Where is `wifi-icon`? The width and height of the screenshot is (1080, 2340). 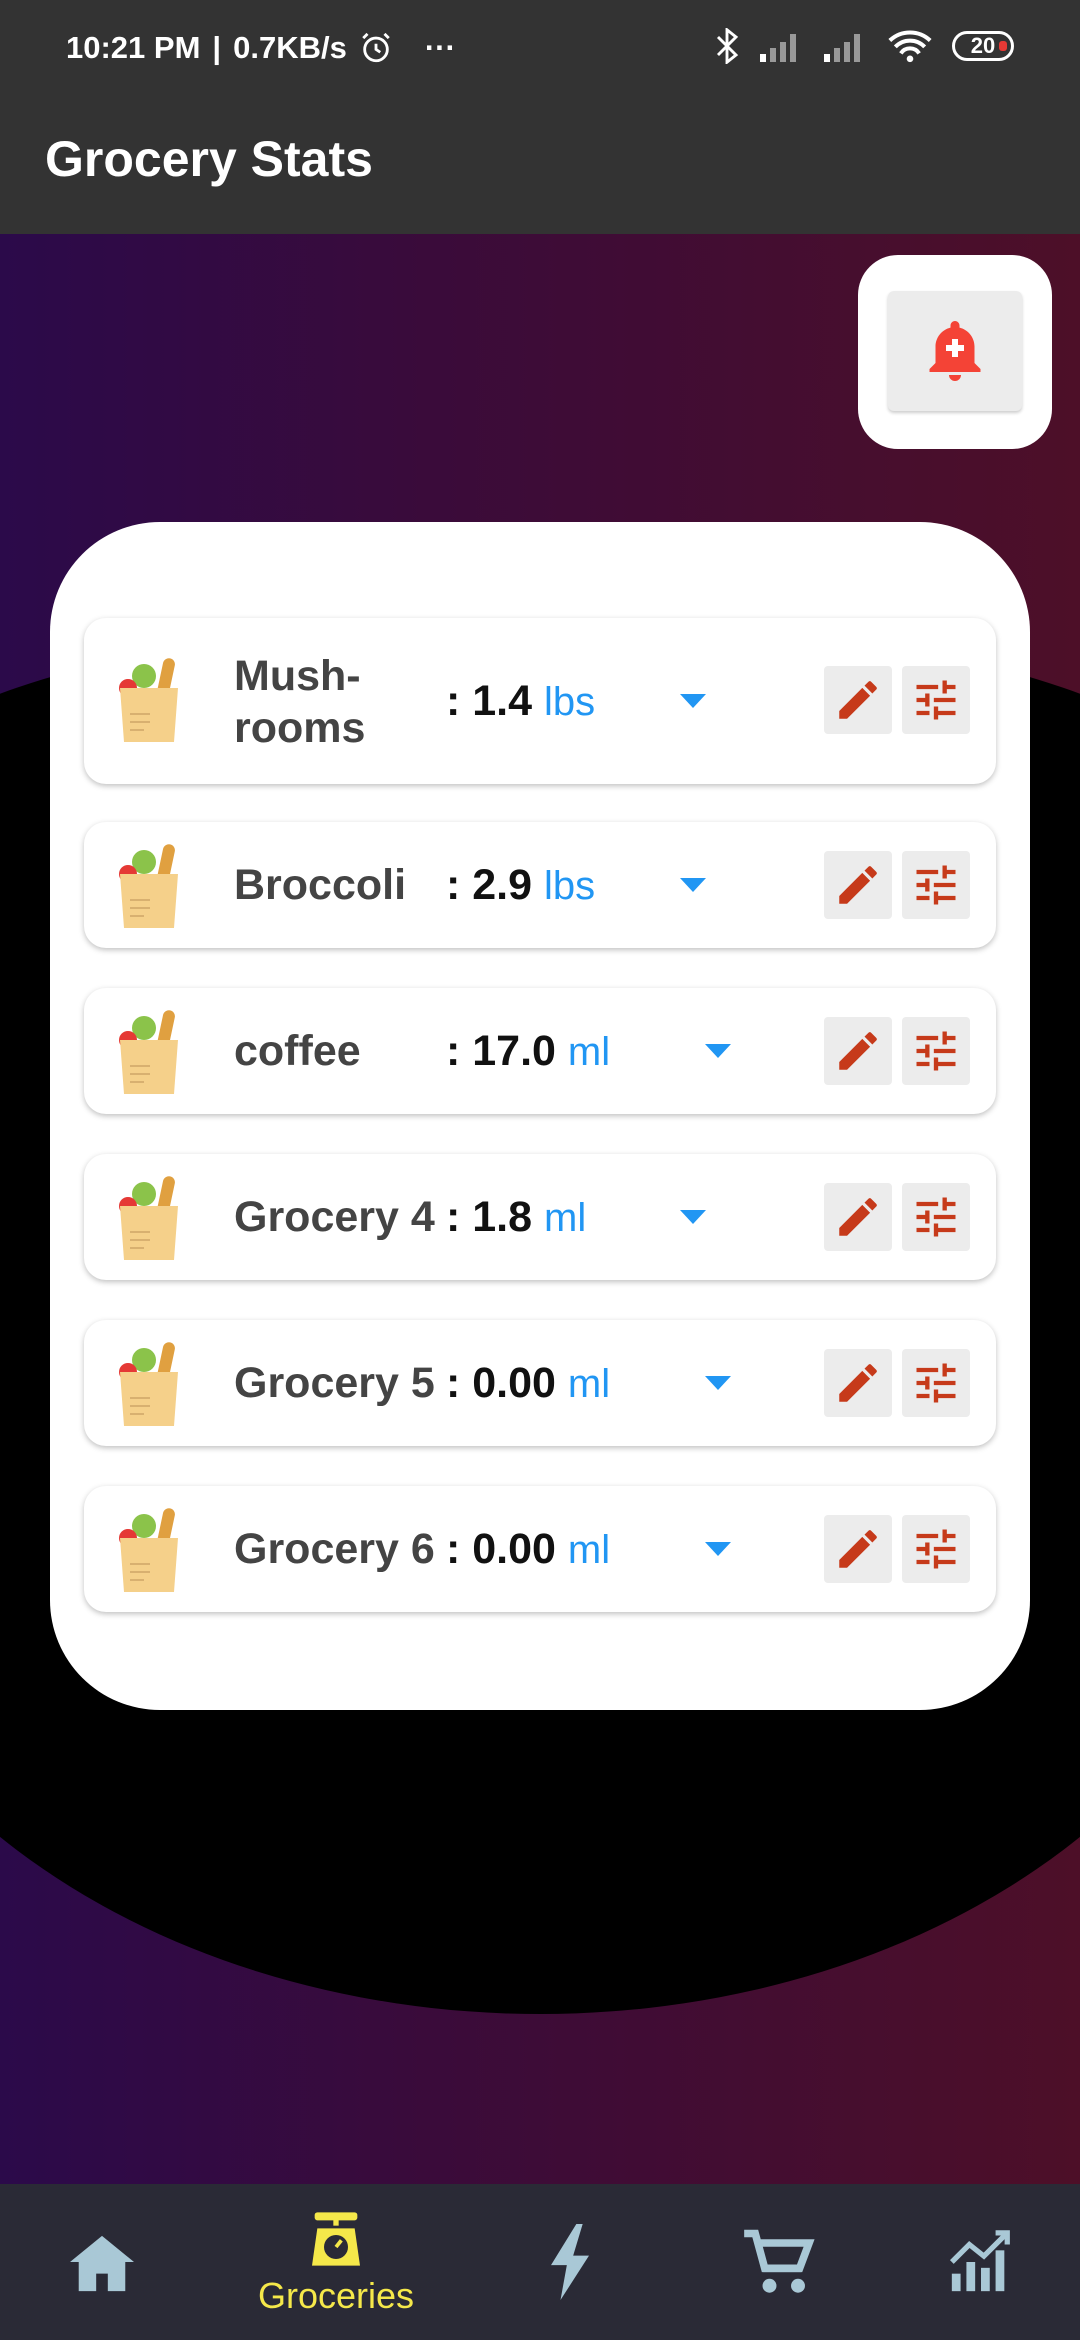 wifi-icon is located at coordinates (910, 46).